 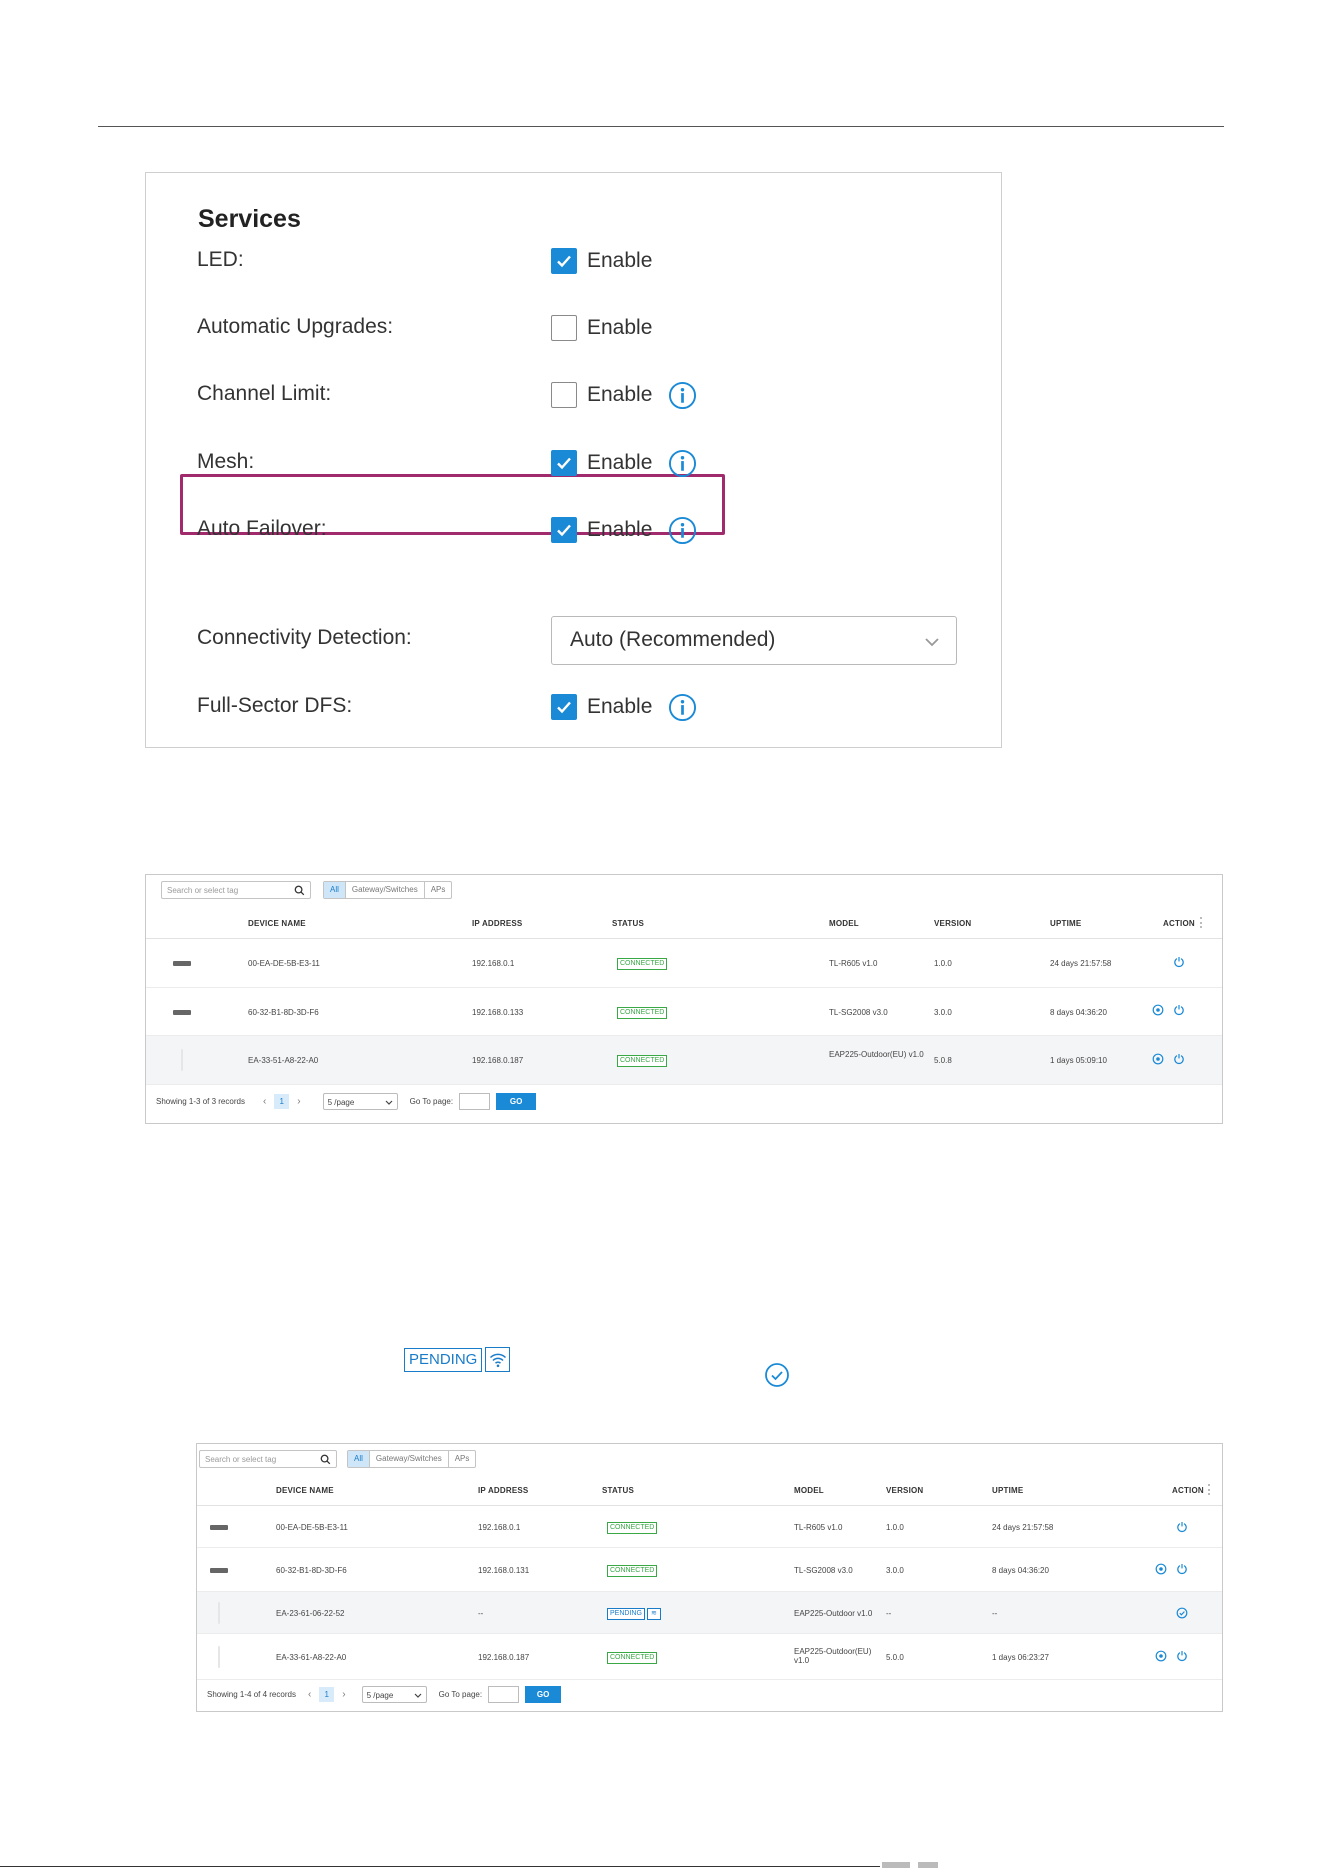 I want to click on filter-tabs: All Gateway/Switches APs, so click(x=388, y=890).